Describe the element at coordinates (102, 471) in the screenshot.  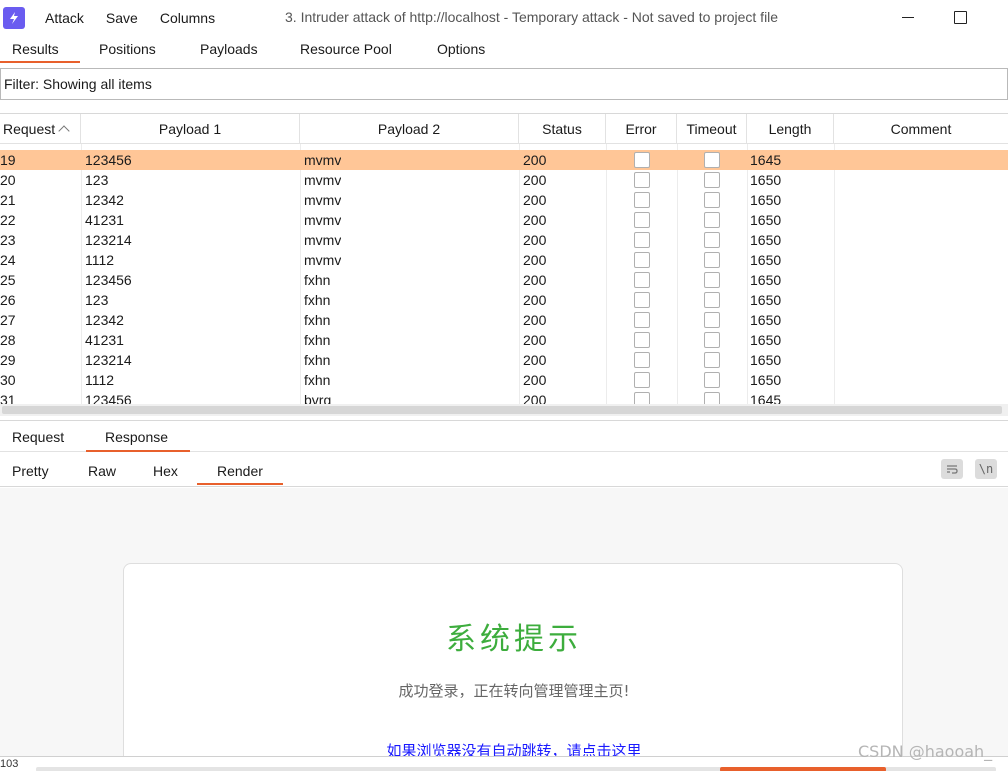
I see `tab-raw: Raw` at that location.